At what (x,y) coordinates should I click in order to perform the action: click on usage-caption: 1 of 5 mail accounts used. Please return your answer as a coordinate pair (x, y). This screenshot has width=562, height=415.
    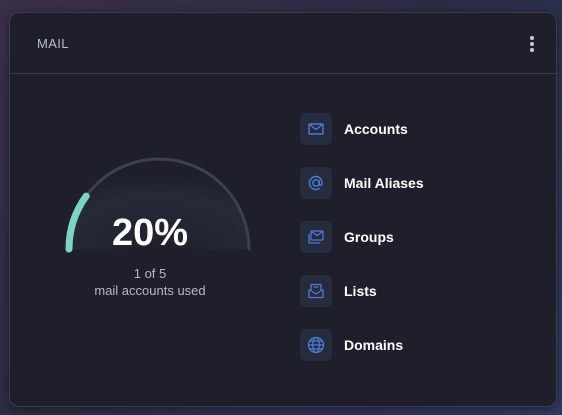
    Looking at the image, I should click on (150, 282).